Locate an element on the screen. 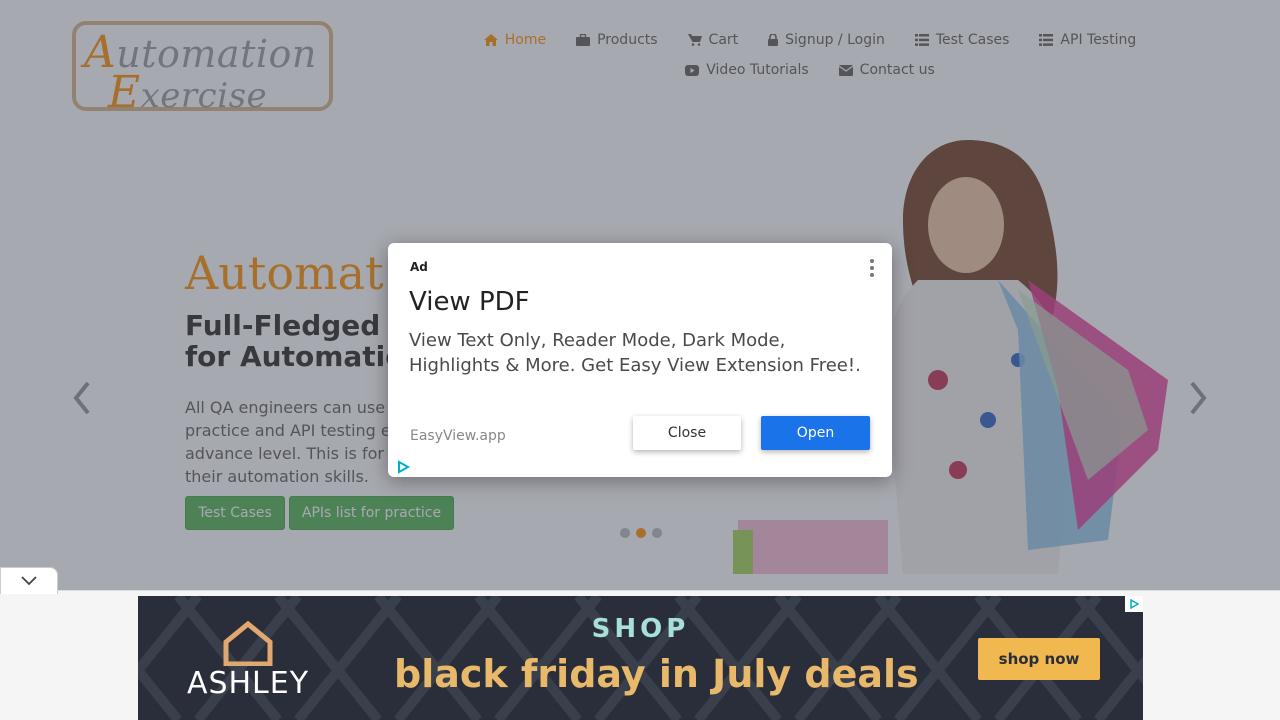 The height and width of the screenshot is (720, 1280). ad-open-button: Open is located at coordinates (815, 433).